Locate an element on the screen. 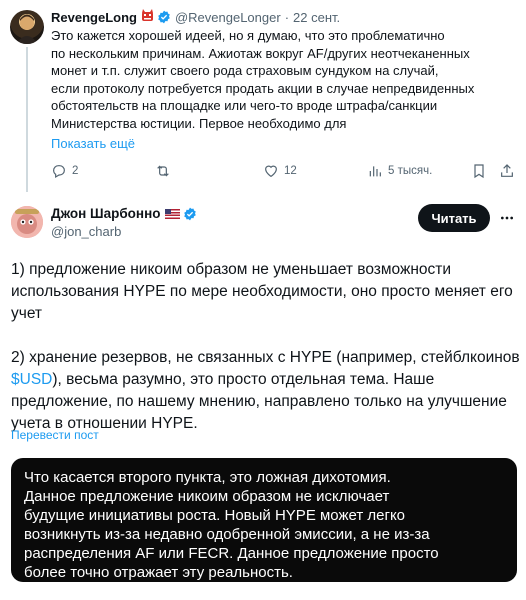 The width and height of the screenshot is (526, 600). cashtag-link: $USD is located at coordinates (31, 379).